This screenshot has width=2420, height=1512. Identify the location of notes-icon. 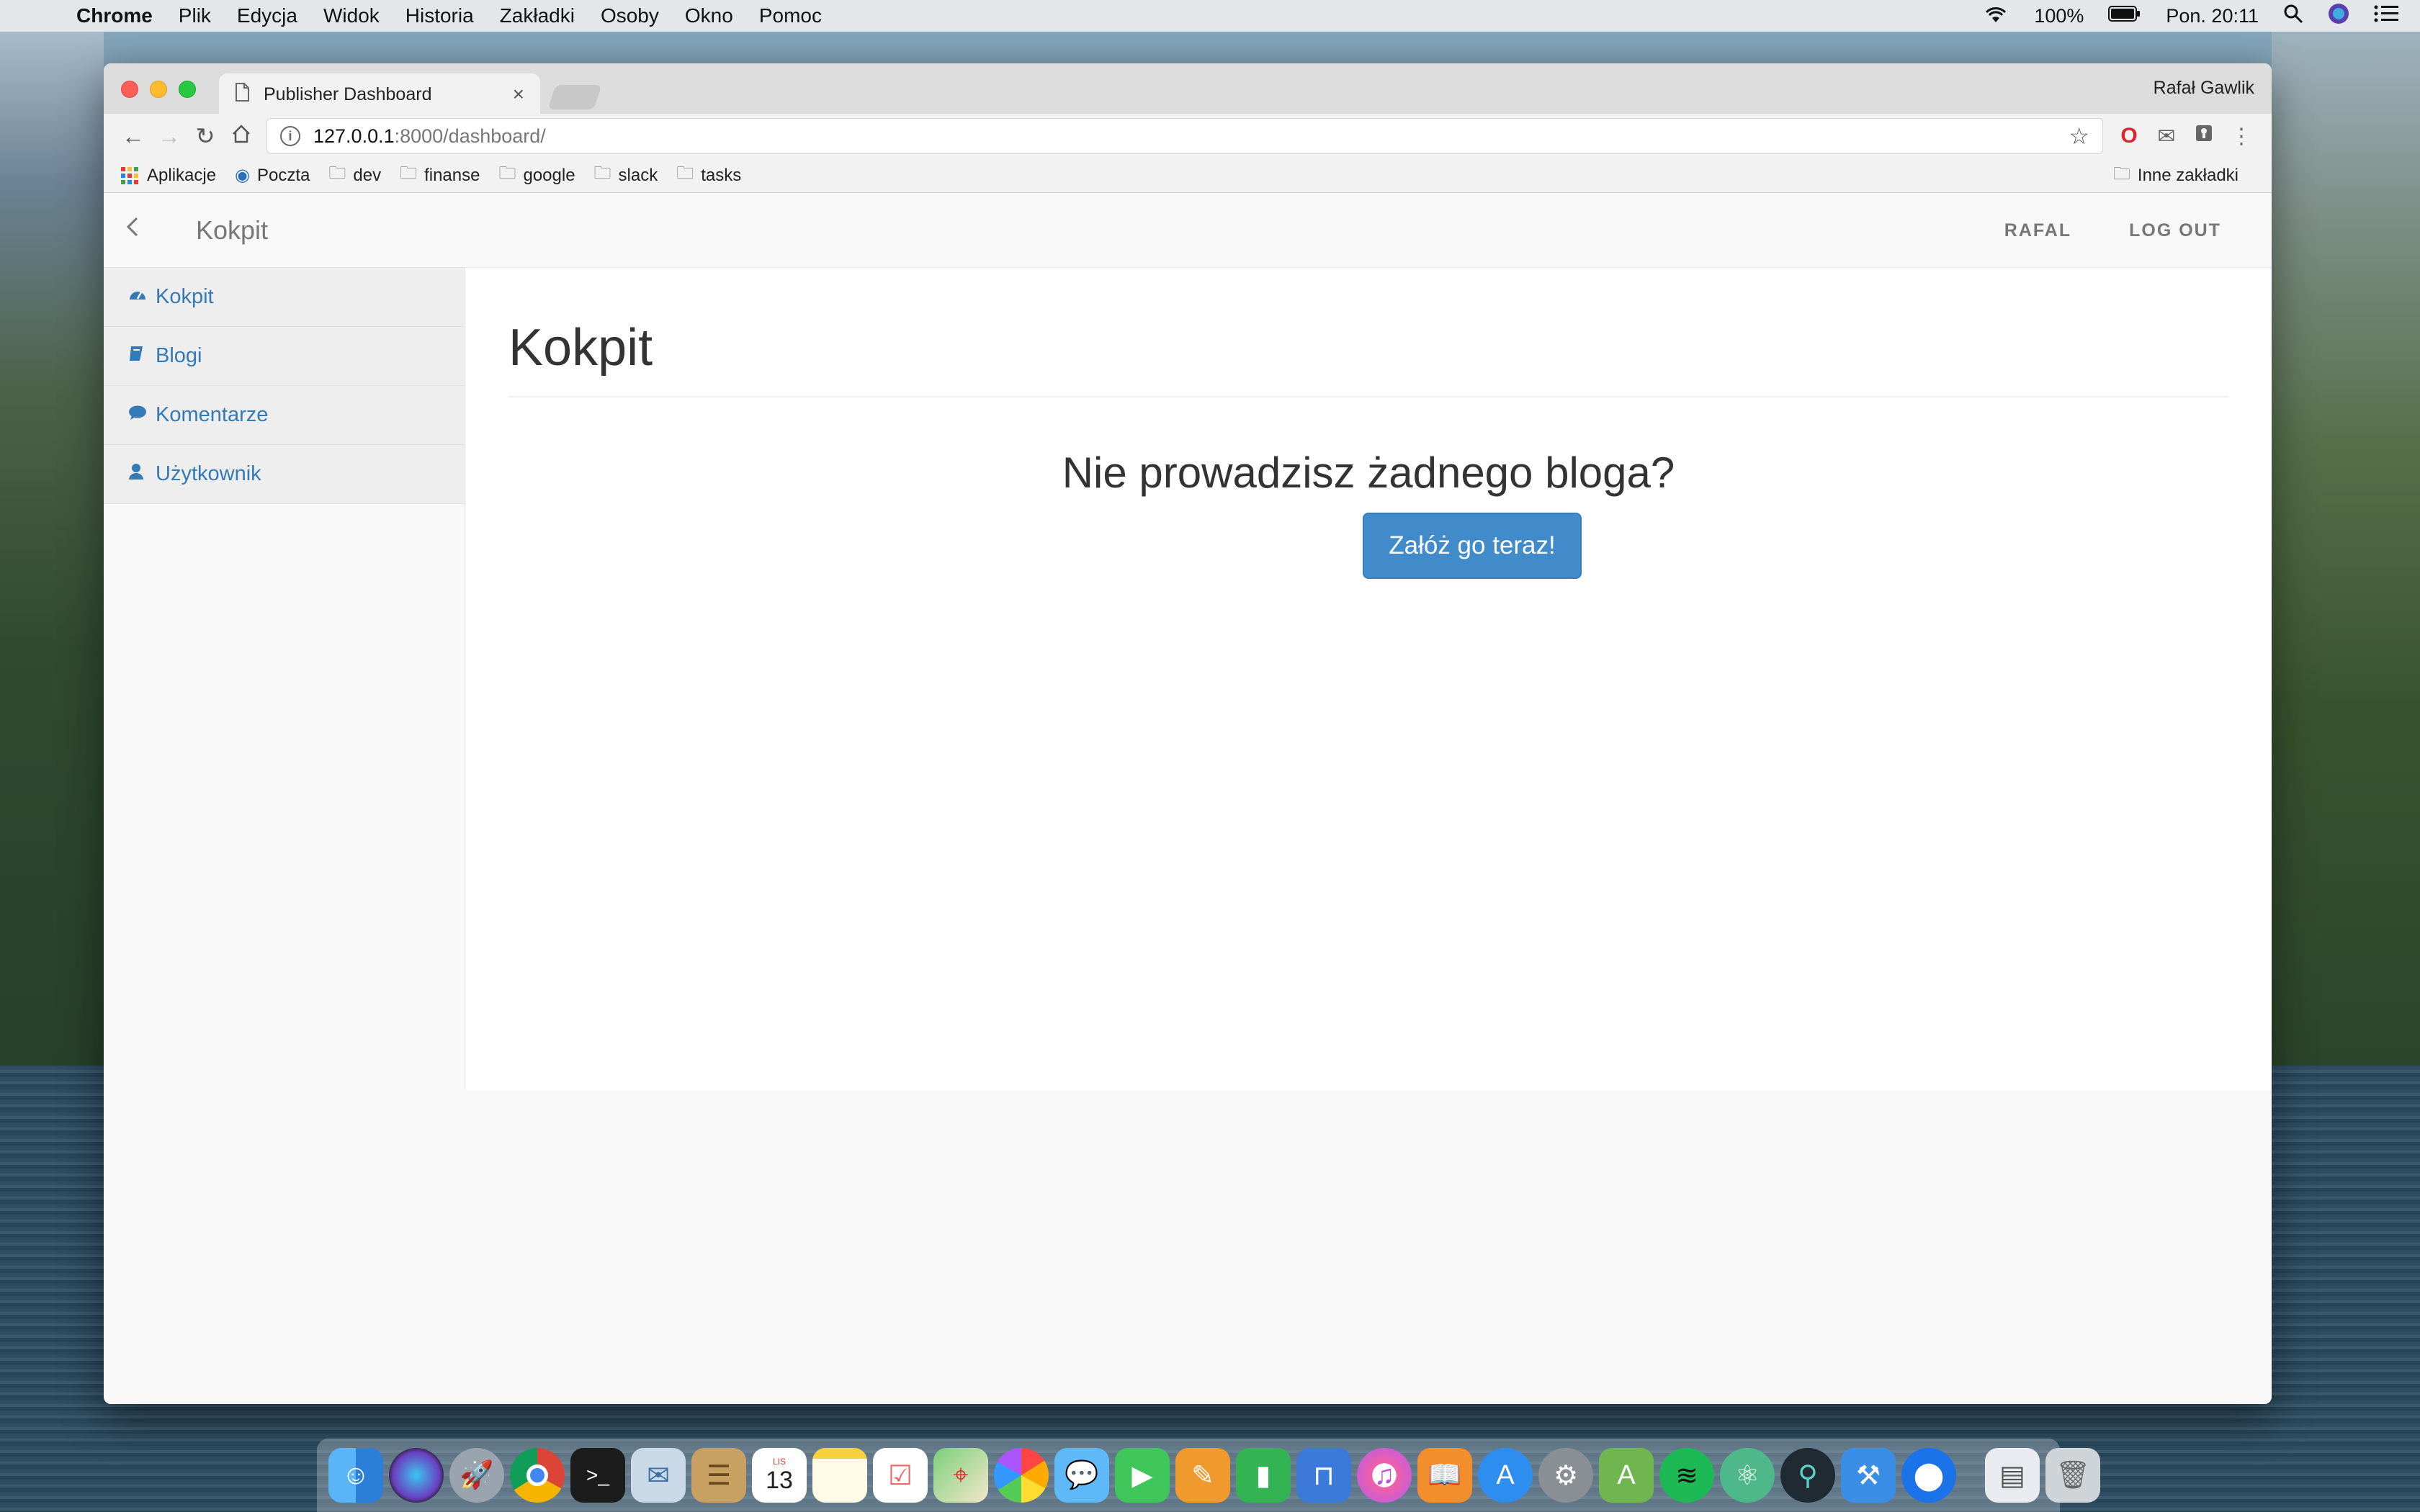
(839, 1475).